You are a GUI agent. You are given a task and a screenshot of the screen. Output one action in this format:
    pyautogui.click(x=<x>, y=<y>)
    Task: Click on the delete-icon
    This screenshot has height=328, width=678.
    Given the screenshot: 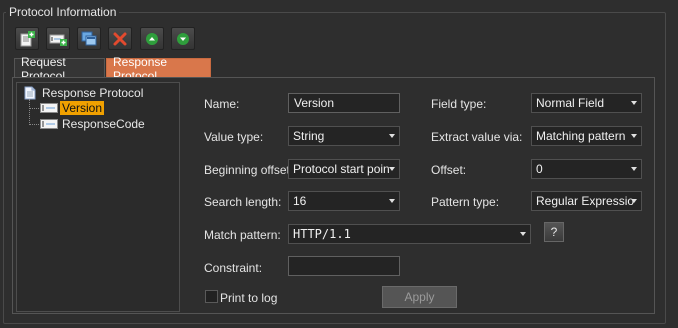 What is the action you would take?
    pyautogui.click(x=120, y=38)
    